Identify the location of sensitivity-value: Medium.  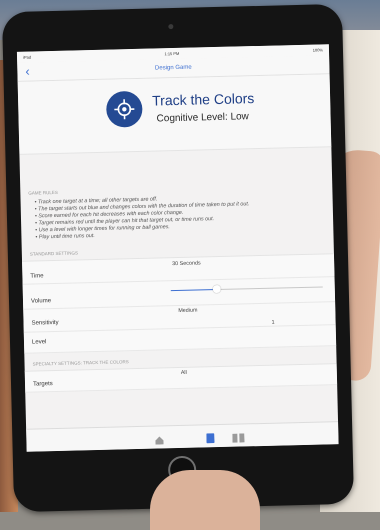
(187, 311).